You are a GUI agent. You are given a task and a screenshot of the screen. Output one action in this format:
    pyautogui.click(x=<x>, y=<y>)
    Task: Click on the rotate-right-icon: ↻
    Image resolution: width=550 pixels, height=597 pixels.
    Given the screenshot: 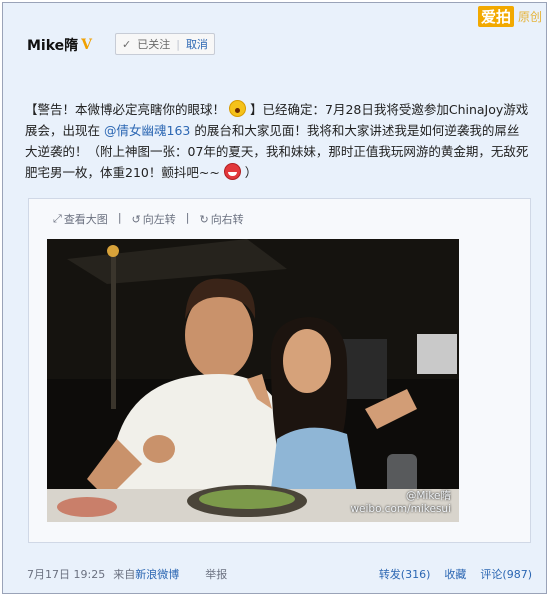 What is the action you would take?
    pyautogui.click(x=204, y=219)
    